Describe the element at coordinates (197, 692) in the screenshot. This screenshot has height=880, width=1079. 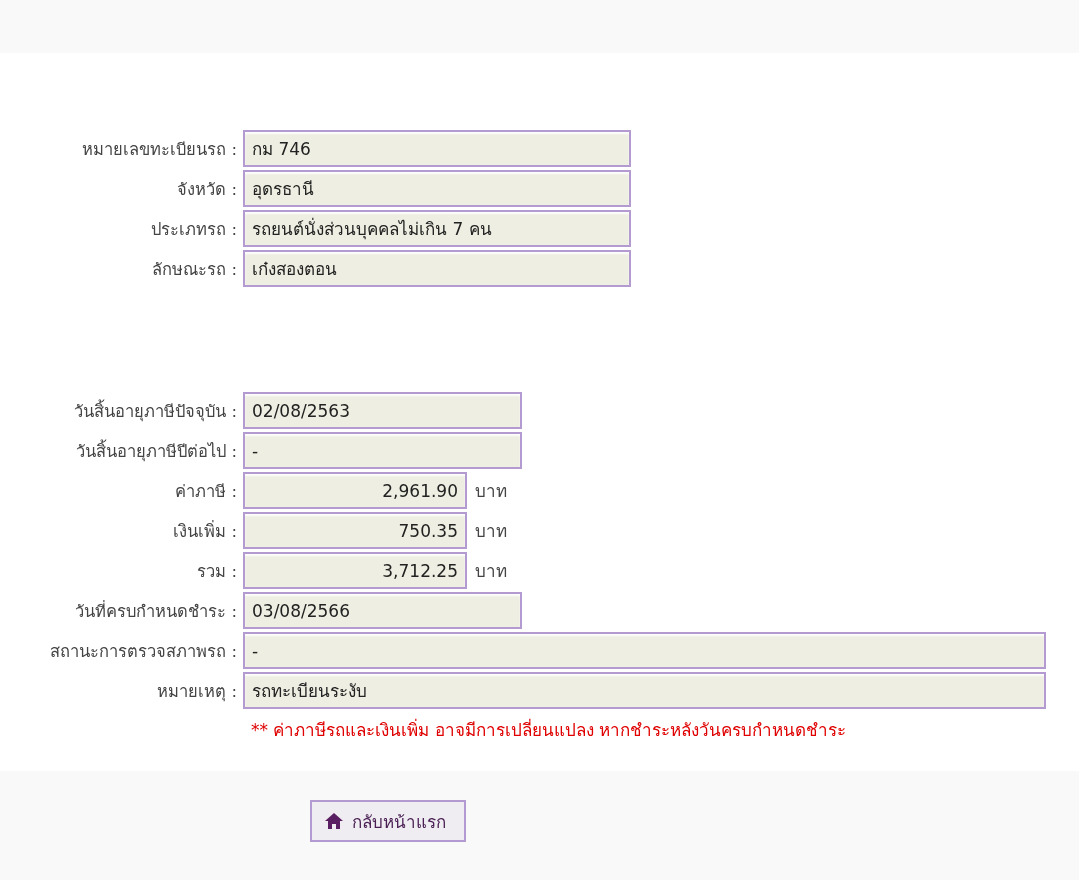
I see `field-label: หมายเหตุ :` at that location.